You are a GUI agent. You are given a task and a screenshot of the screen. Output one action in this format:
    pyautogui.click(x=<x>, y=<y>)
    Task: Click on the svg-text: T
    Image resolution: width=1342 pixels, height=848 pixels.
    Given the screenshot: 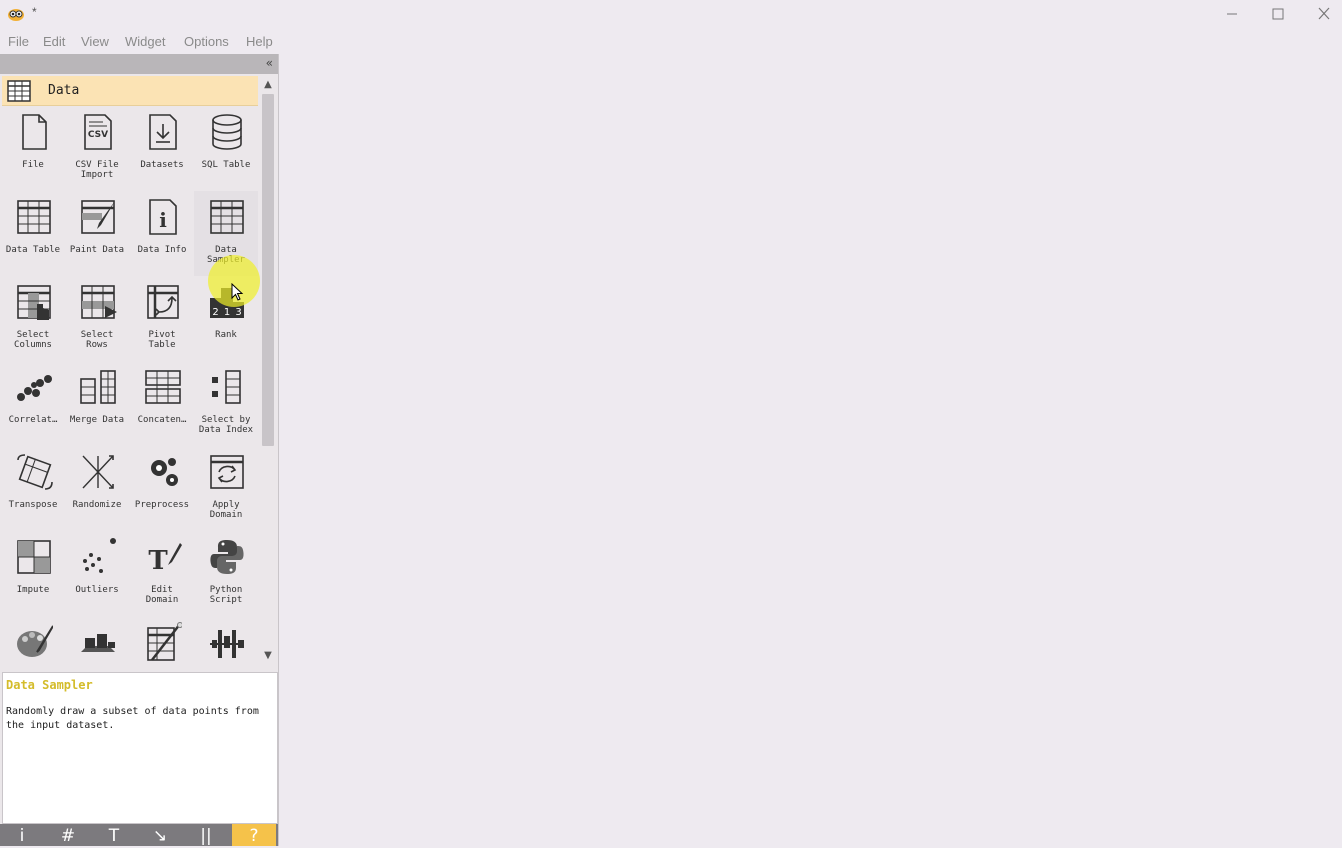 What is the action you would take?
    pyautogui.click(x=158, y=561)
    